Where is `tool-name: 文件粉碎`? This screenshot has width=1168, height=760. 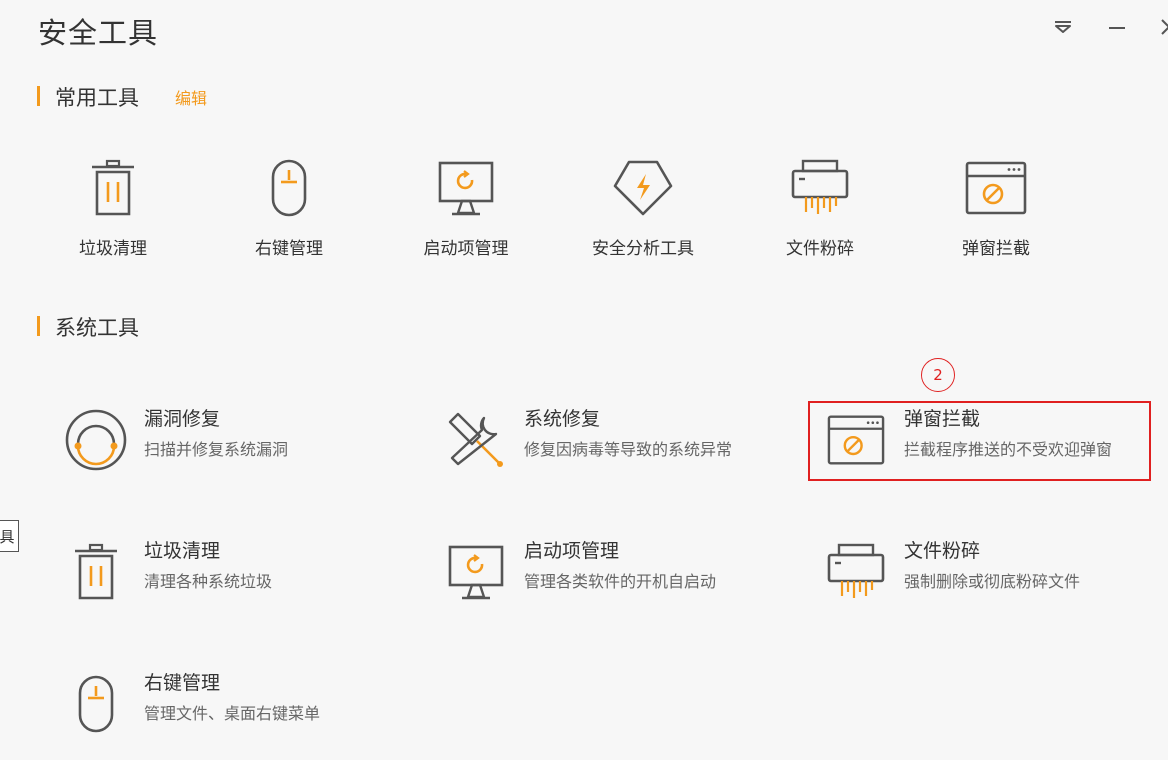 tool-name: 文件粉碎 is located at coordinates (942, 551).